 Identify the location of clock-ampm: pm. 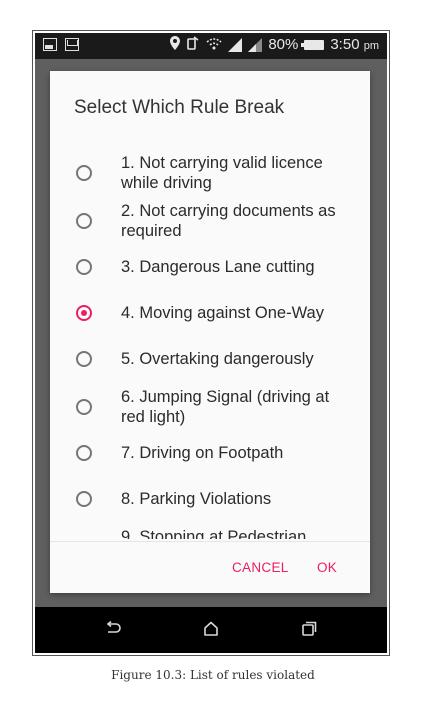
(371, 46).